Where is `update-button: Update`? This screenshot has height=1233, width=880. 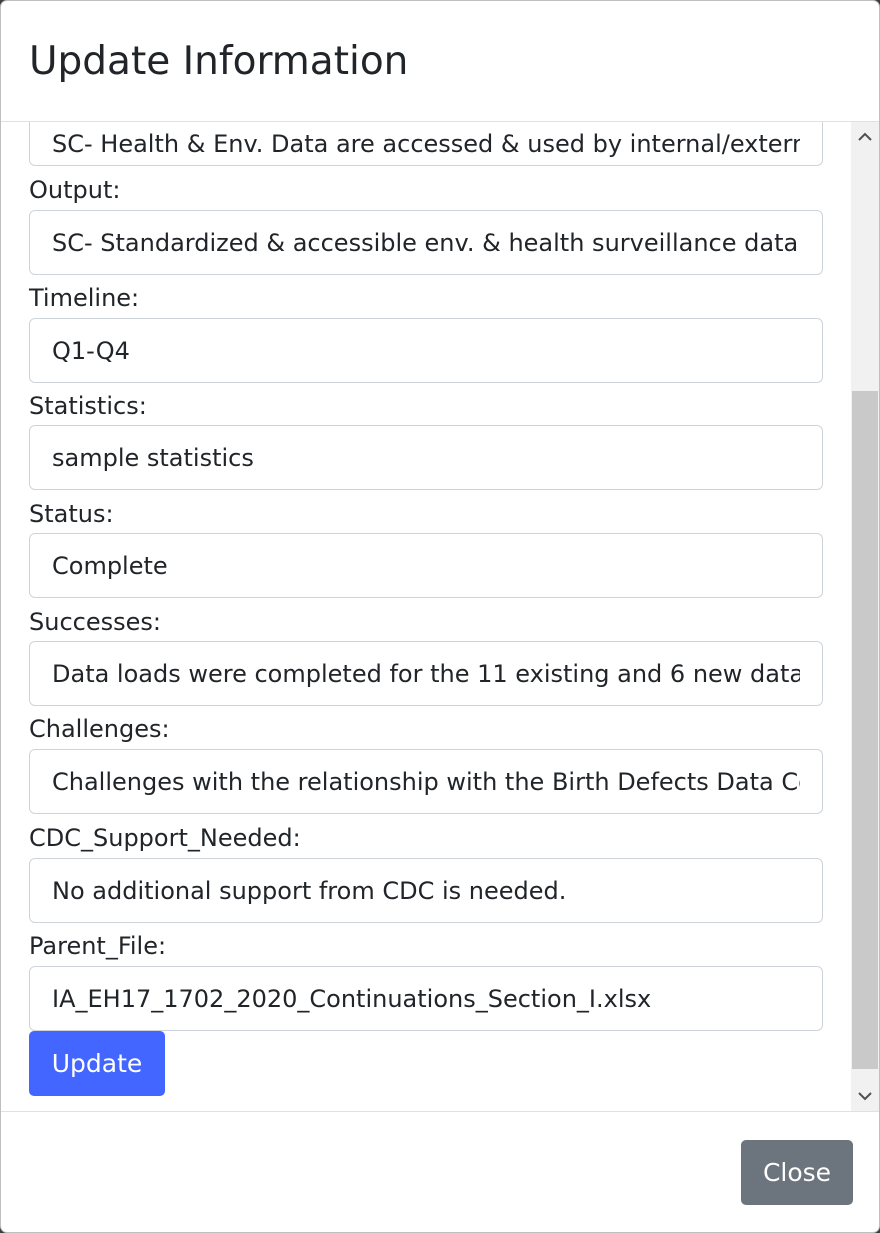 update-button: Update is located at coordinates (97, 1063).